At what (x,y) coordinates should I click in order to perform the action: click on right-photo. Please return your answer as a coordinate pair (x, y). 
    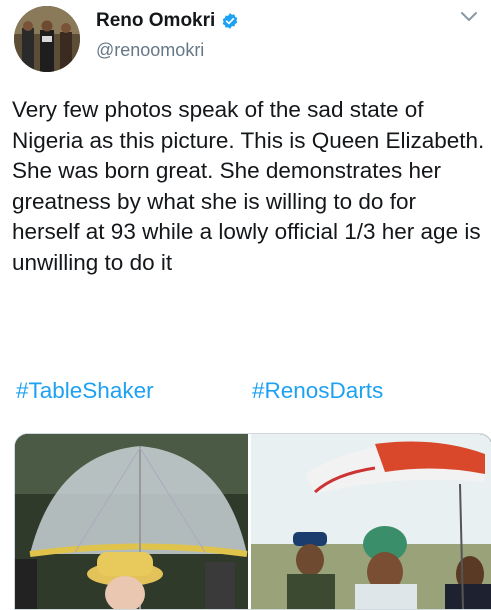
    Looking at the image, I should click on (371, 521).